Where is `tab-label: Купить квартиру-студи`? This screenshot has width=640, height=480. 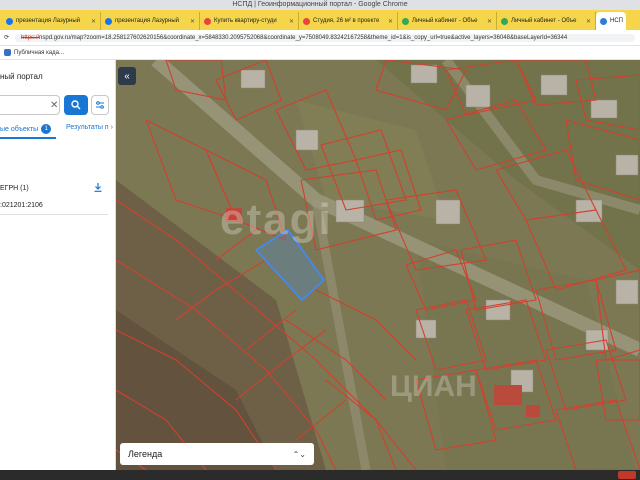 tab-label: Купить квартиру-студи is located at coordinates (245, 21).